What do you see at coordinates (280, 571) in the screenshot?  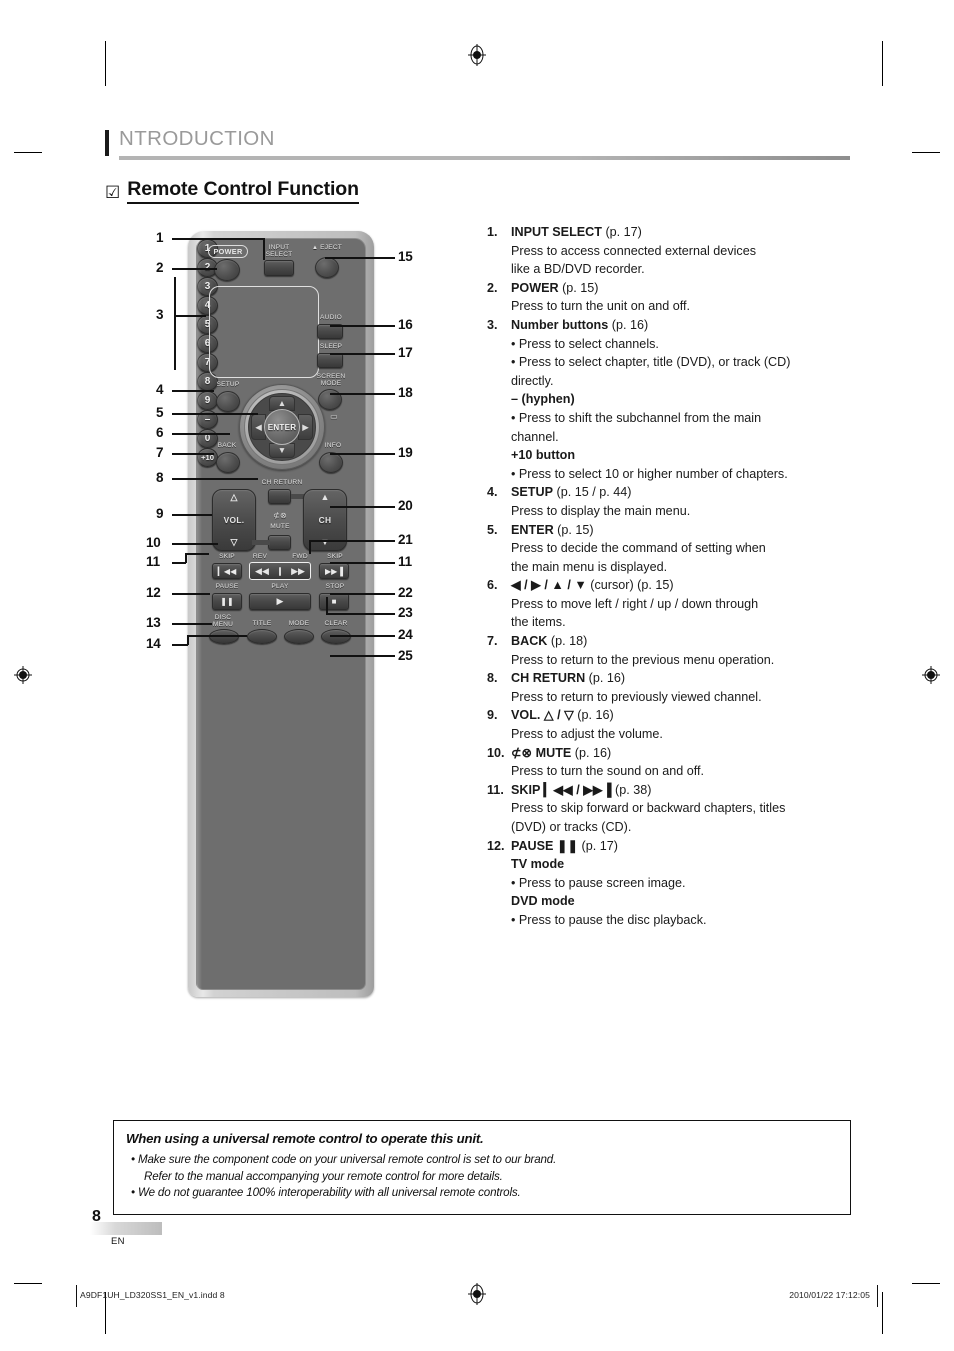 I see `rev-fwd-button-group: ◀◀ ▶▶` at bounding box center [280, 571].